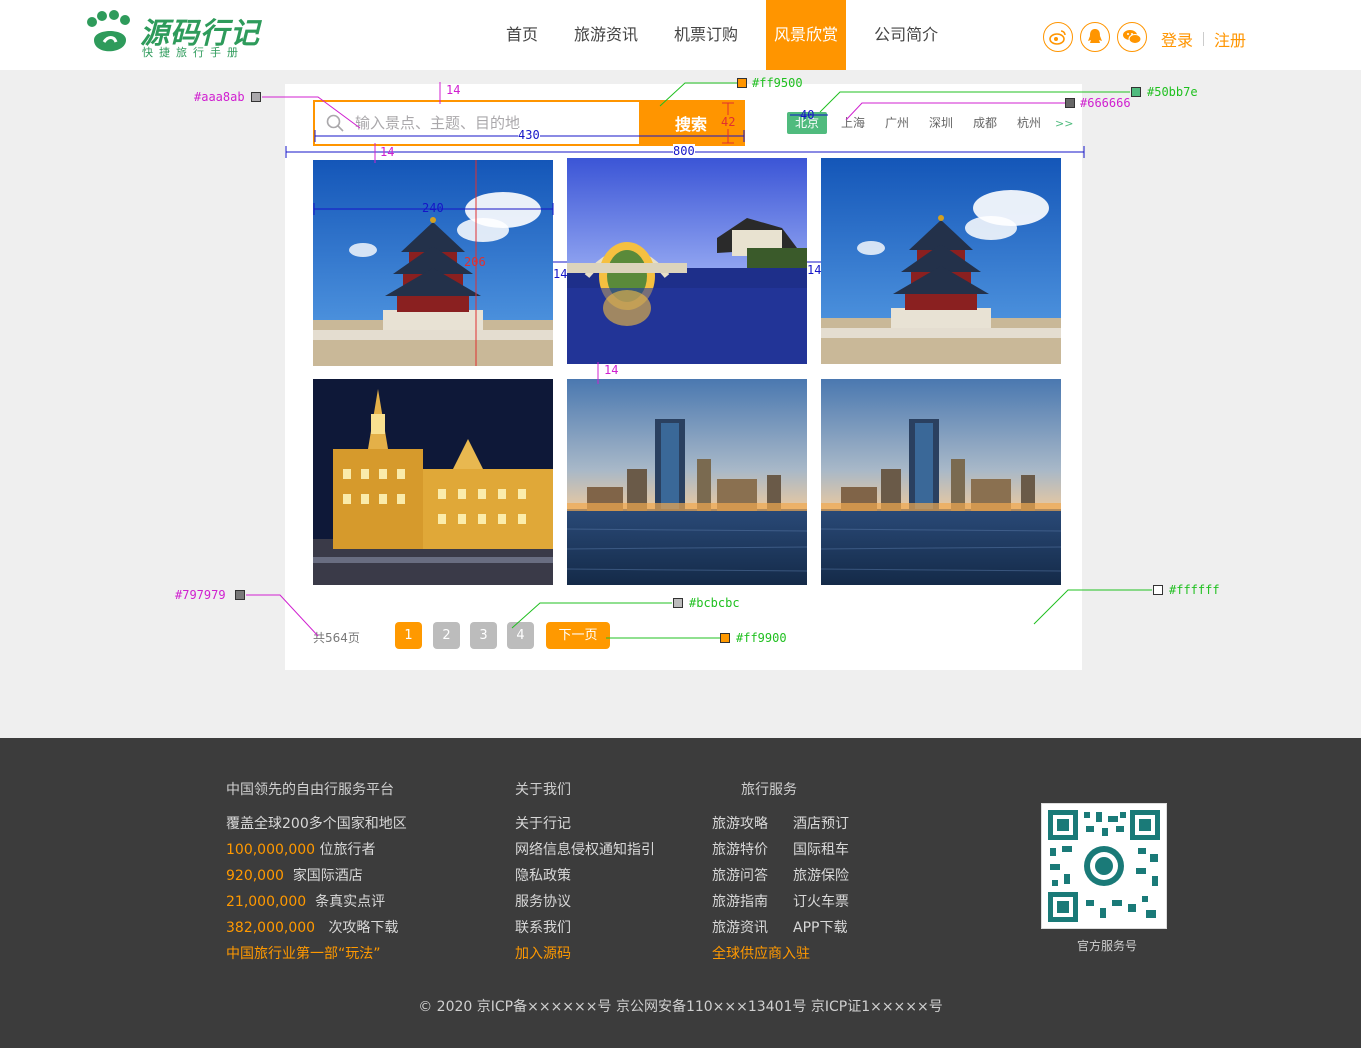  Describe the element at coordinates (821, 928) in the screenshot. I see `footer-link-app: APP下载` at that location.